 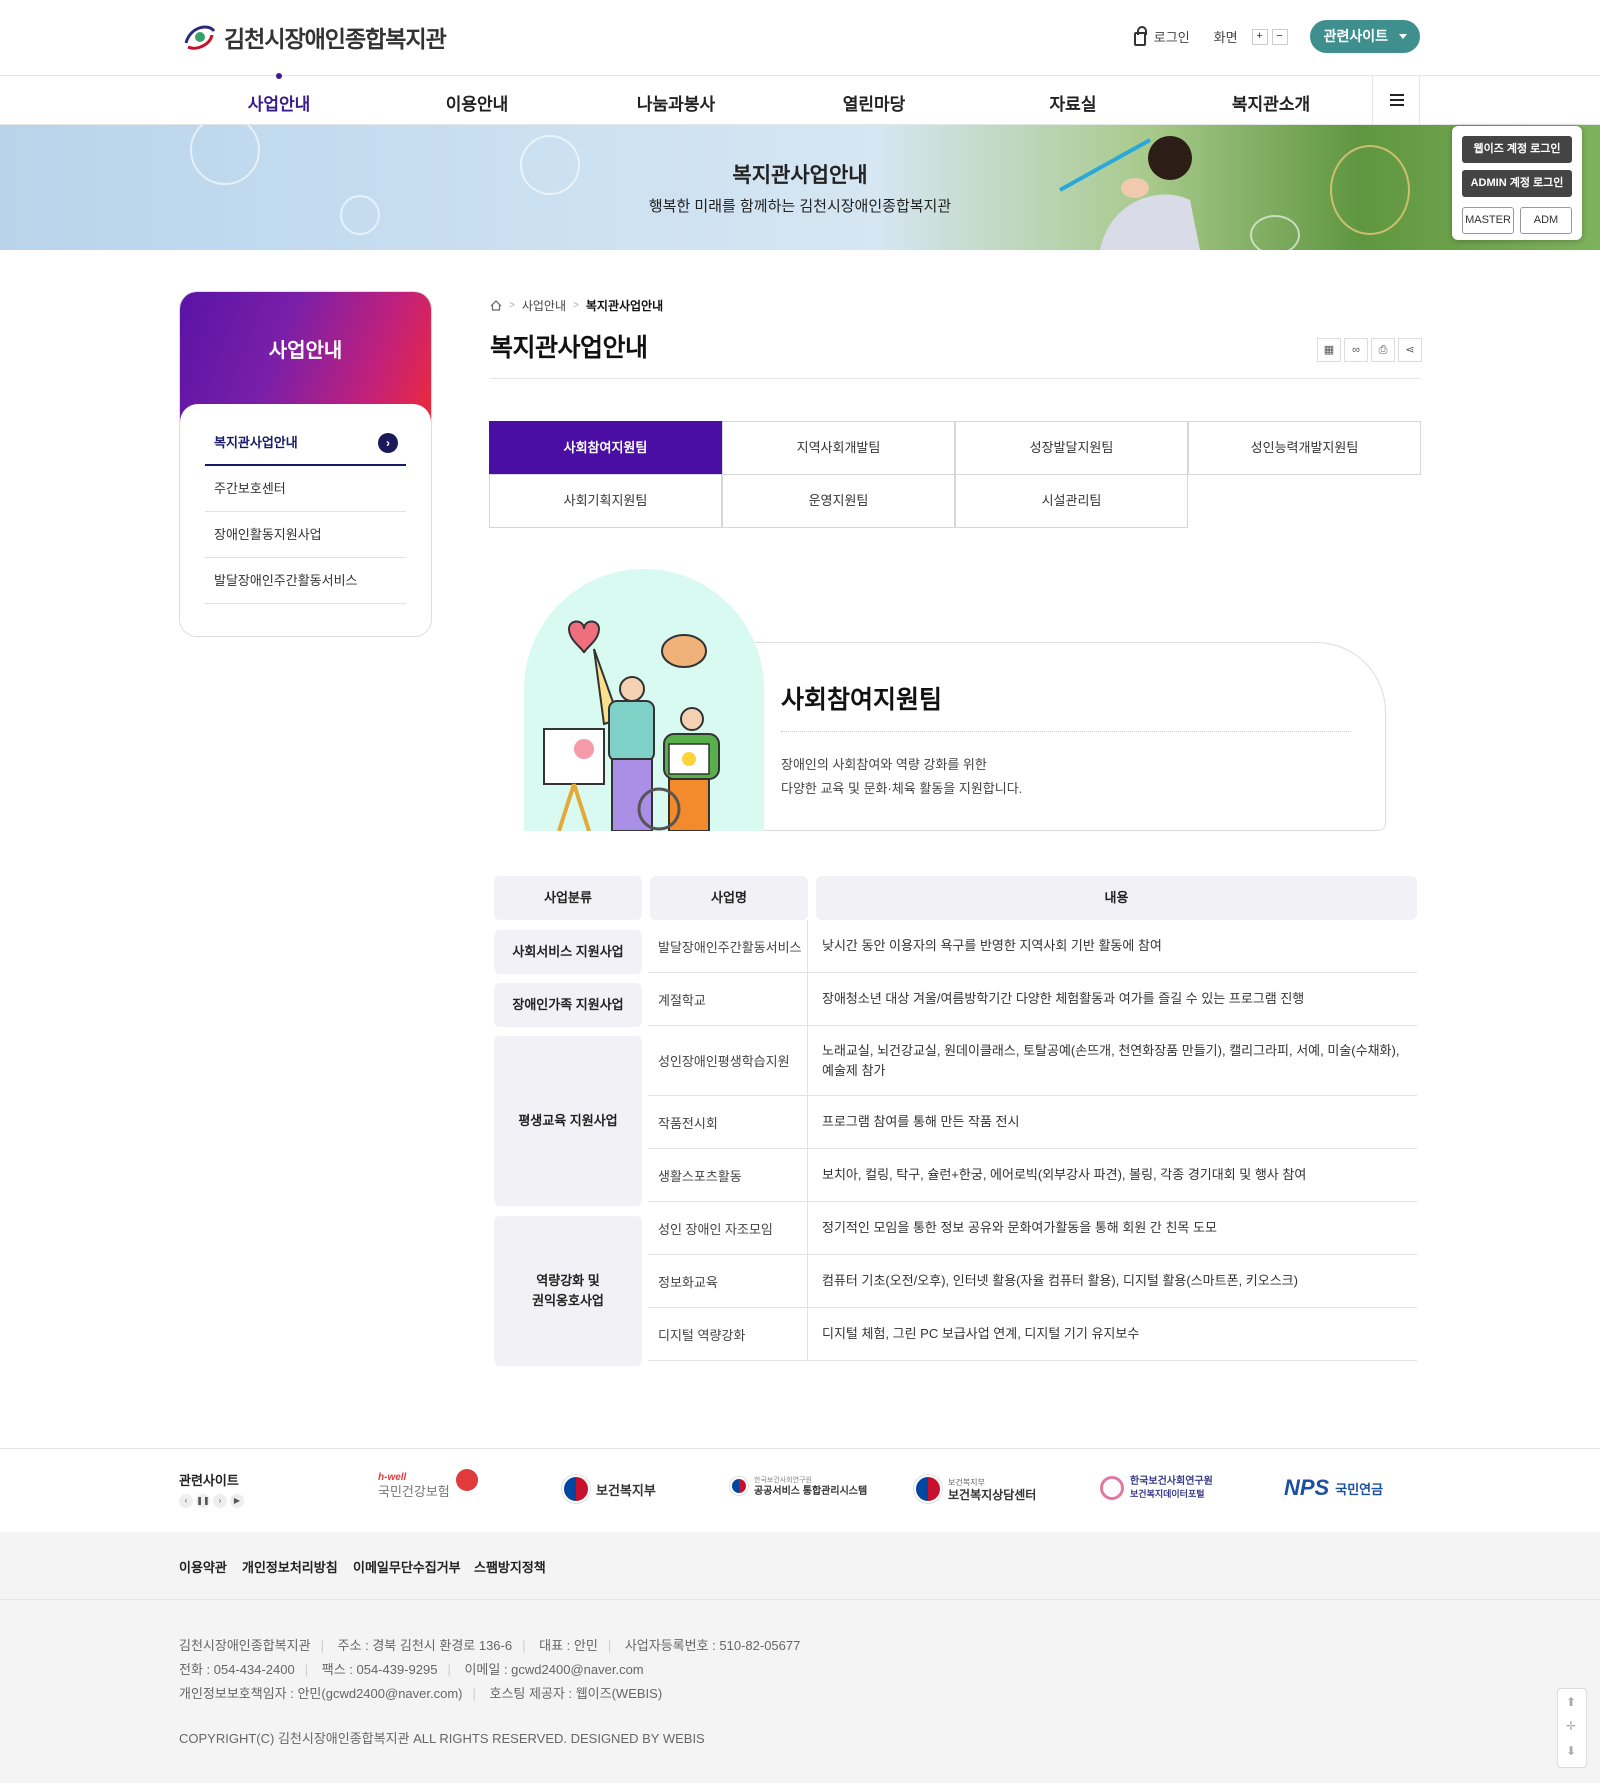 What do you see at coordinates (874, 102) in the screenshot?
I see `nav-item-open-forum: 열린마당` at bounding box center [874, 102].